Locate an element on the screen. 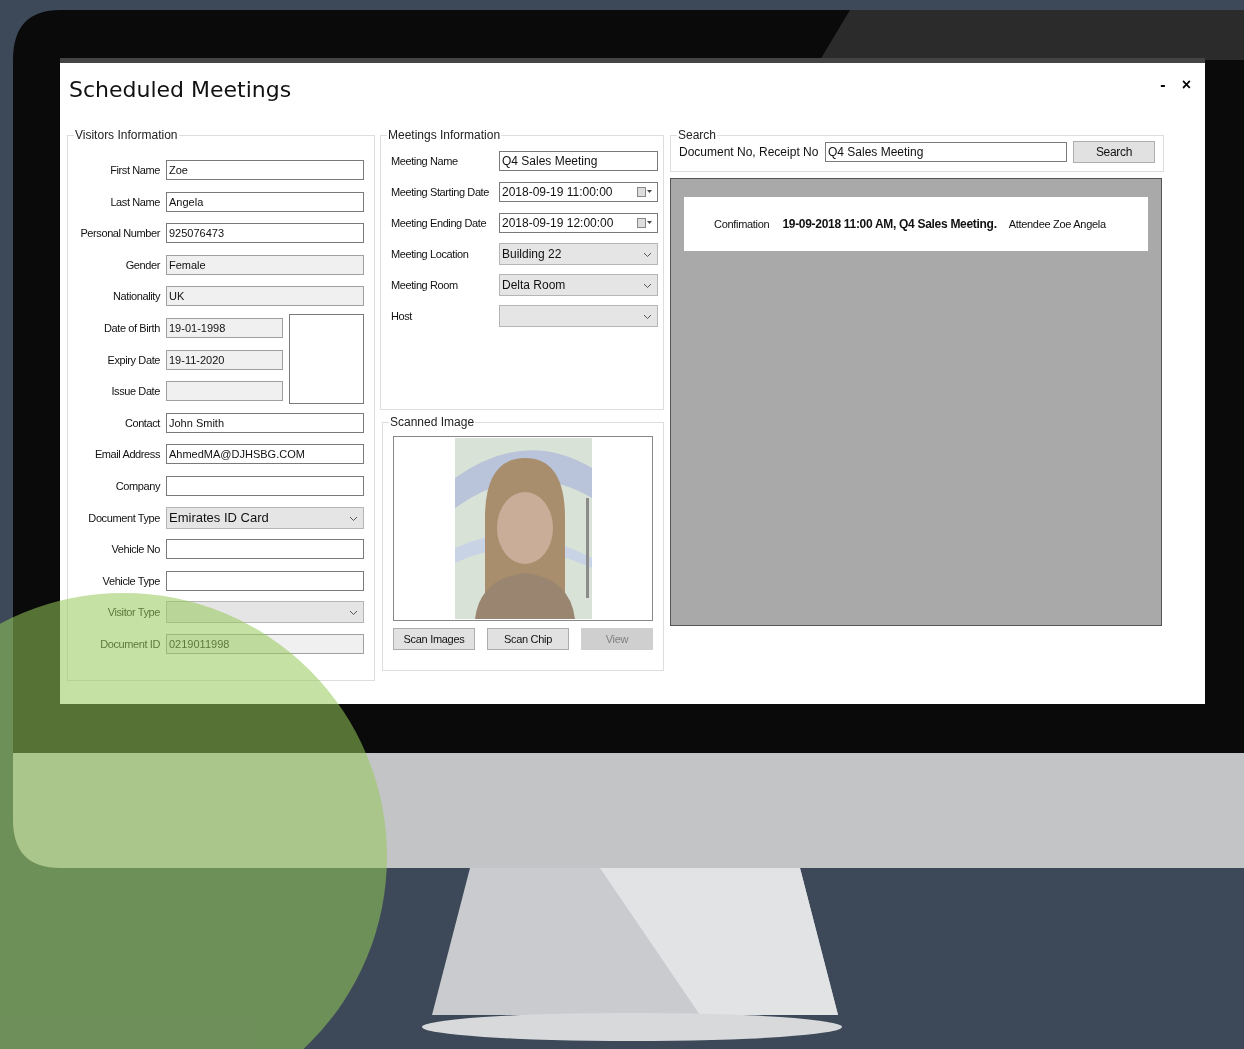 The width and height of the screenshot is (1244, 1049). field-label: Last Name is located at coordinates (134, 201).